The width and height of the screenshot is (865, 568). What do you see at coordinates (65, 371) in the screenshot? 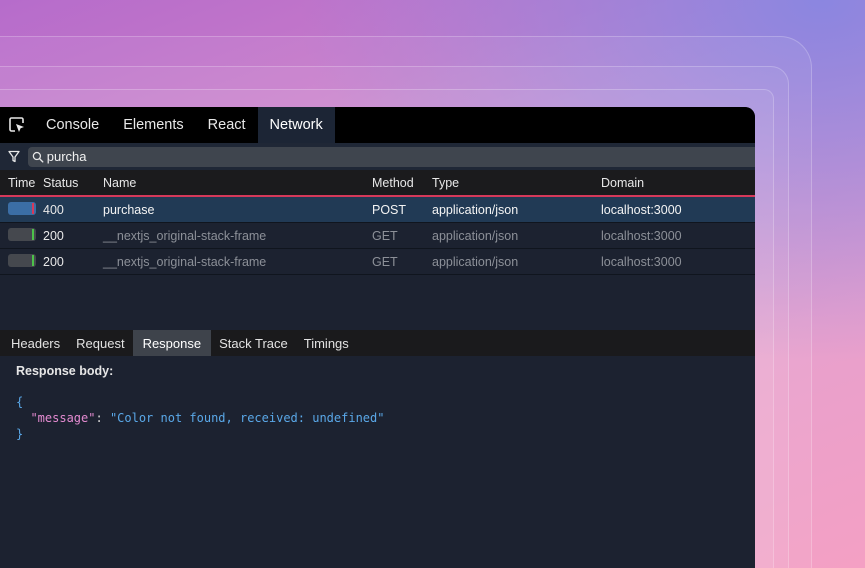
I see `response-body-title: Response body:` at bounding box center [65, 371].